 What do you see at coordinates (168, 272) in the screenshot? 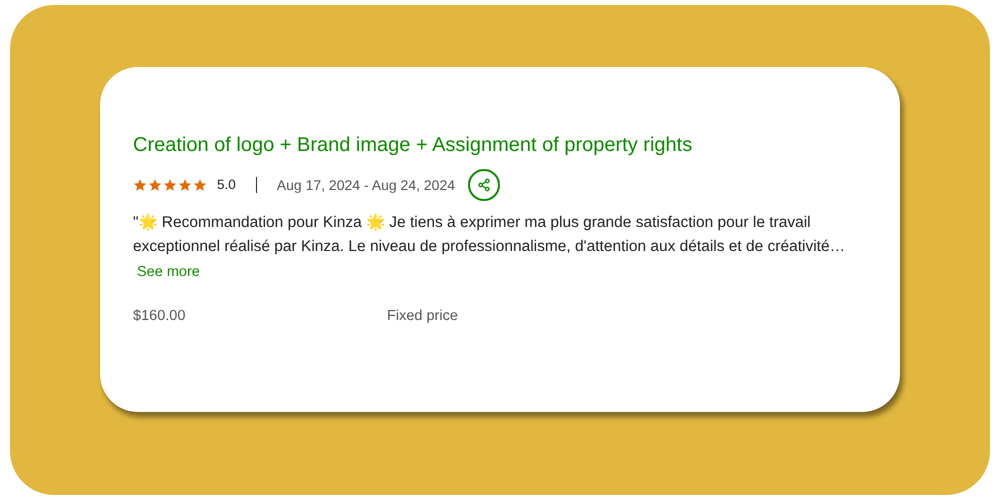
I see `see-more-link: See more` at bounding box center [168, 272].